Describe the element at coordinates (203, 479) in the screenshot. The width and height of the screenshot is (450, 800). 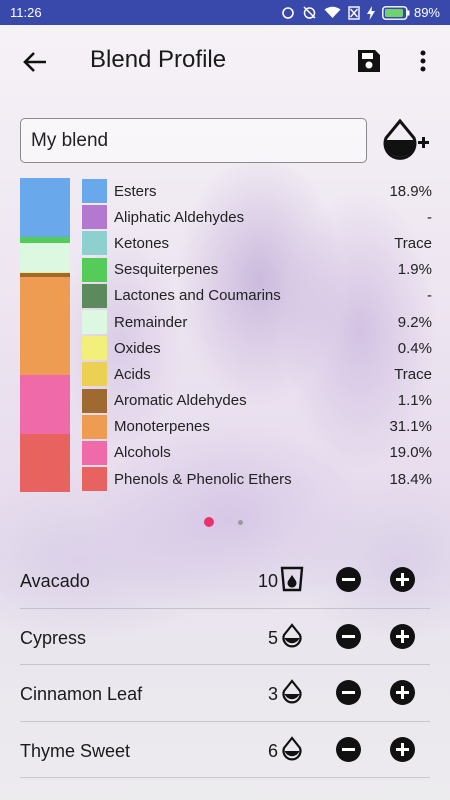
I see `legend-label: Phenols & Phenolic Ethers` at that location.